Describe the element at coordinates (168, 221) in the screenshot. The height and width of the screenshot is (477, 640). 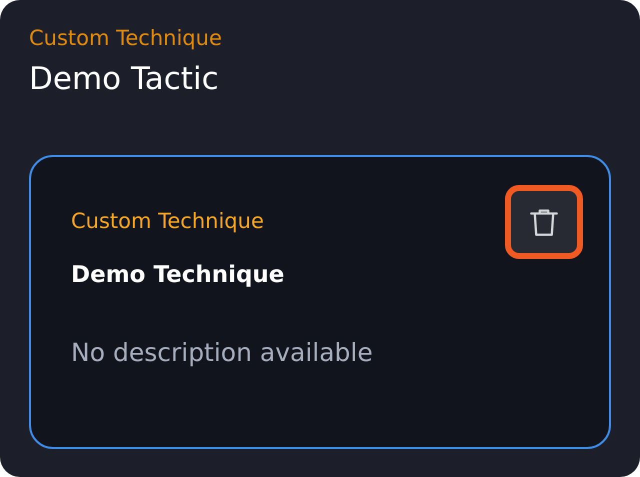
I see `technique-category: Custom Technique` at that location.